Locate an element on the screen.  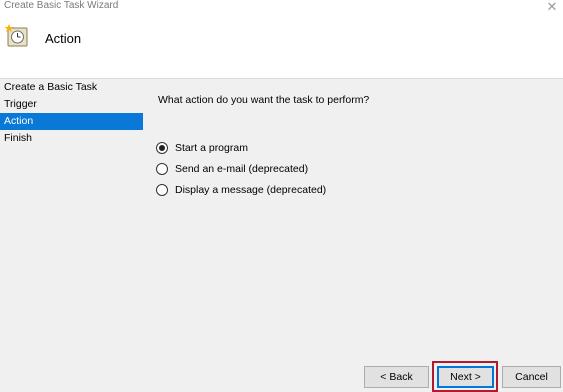
option-send-email: Send an e-mail (deprecated) is located at coordinates (354, 168).